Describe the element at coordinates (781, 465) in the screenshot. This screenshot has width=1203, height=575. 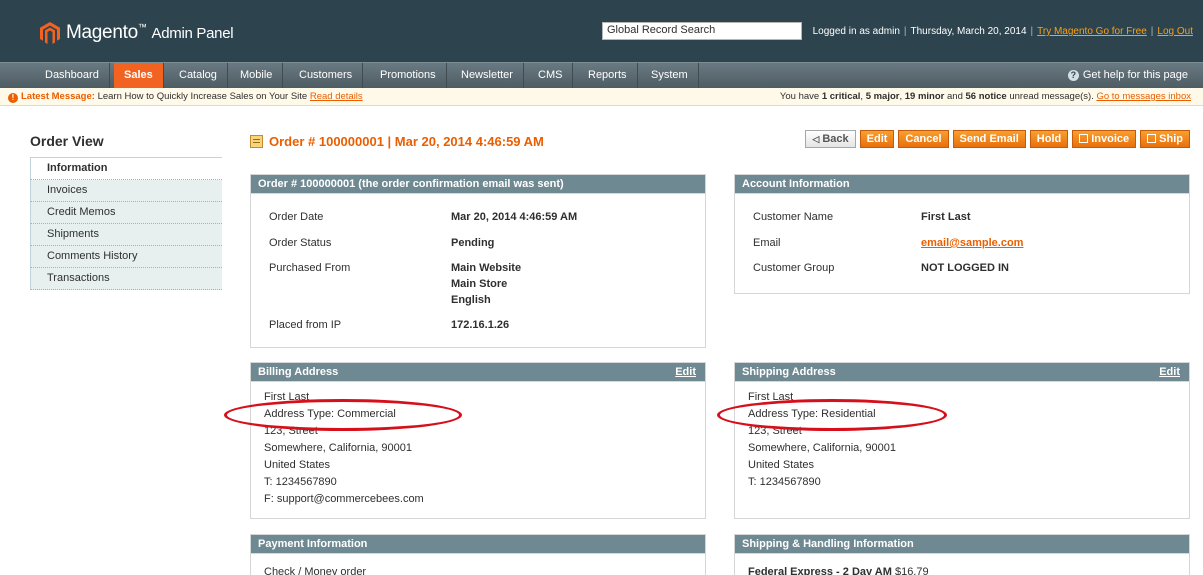
I see `shipping-country: United States` at that location.